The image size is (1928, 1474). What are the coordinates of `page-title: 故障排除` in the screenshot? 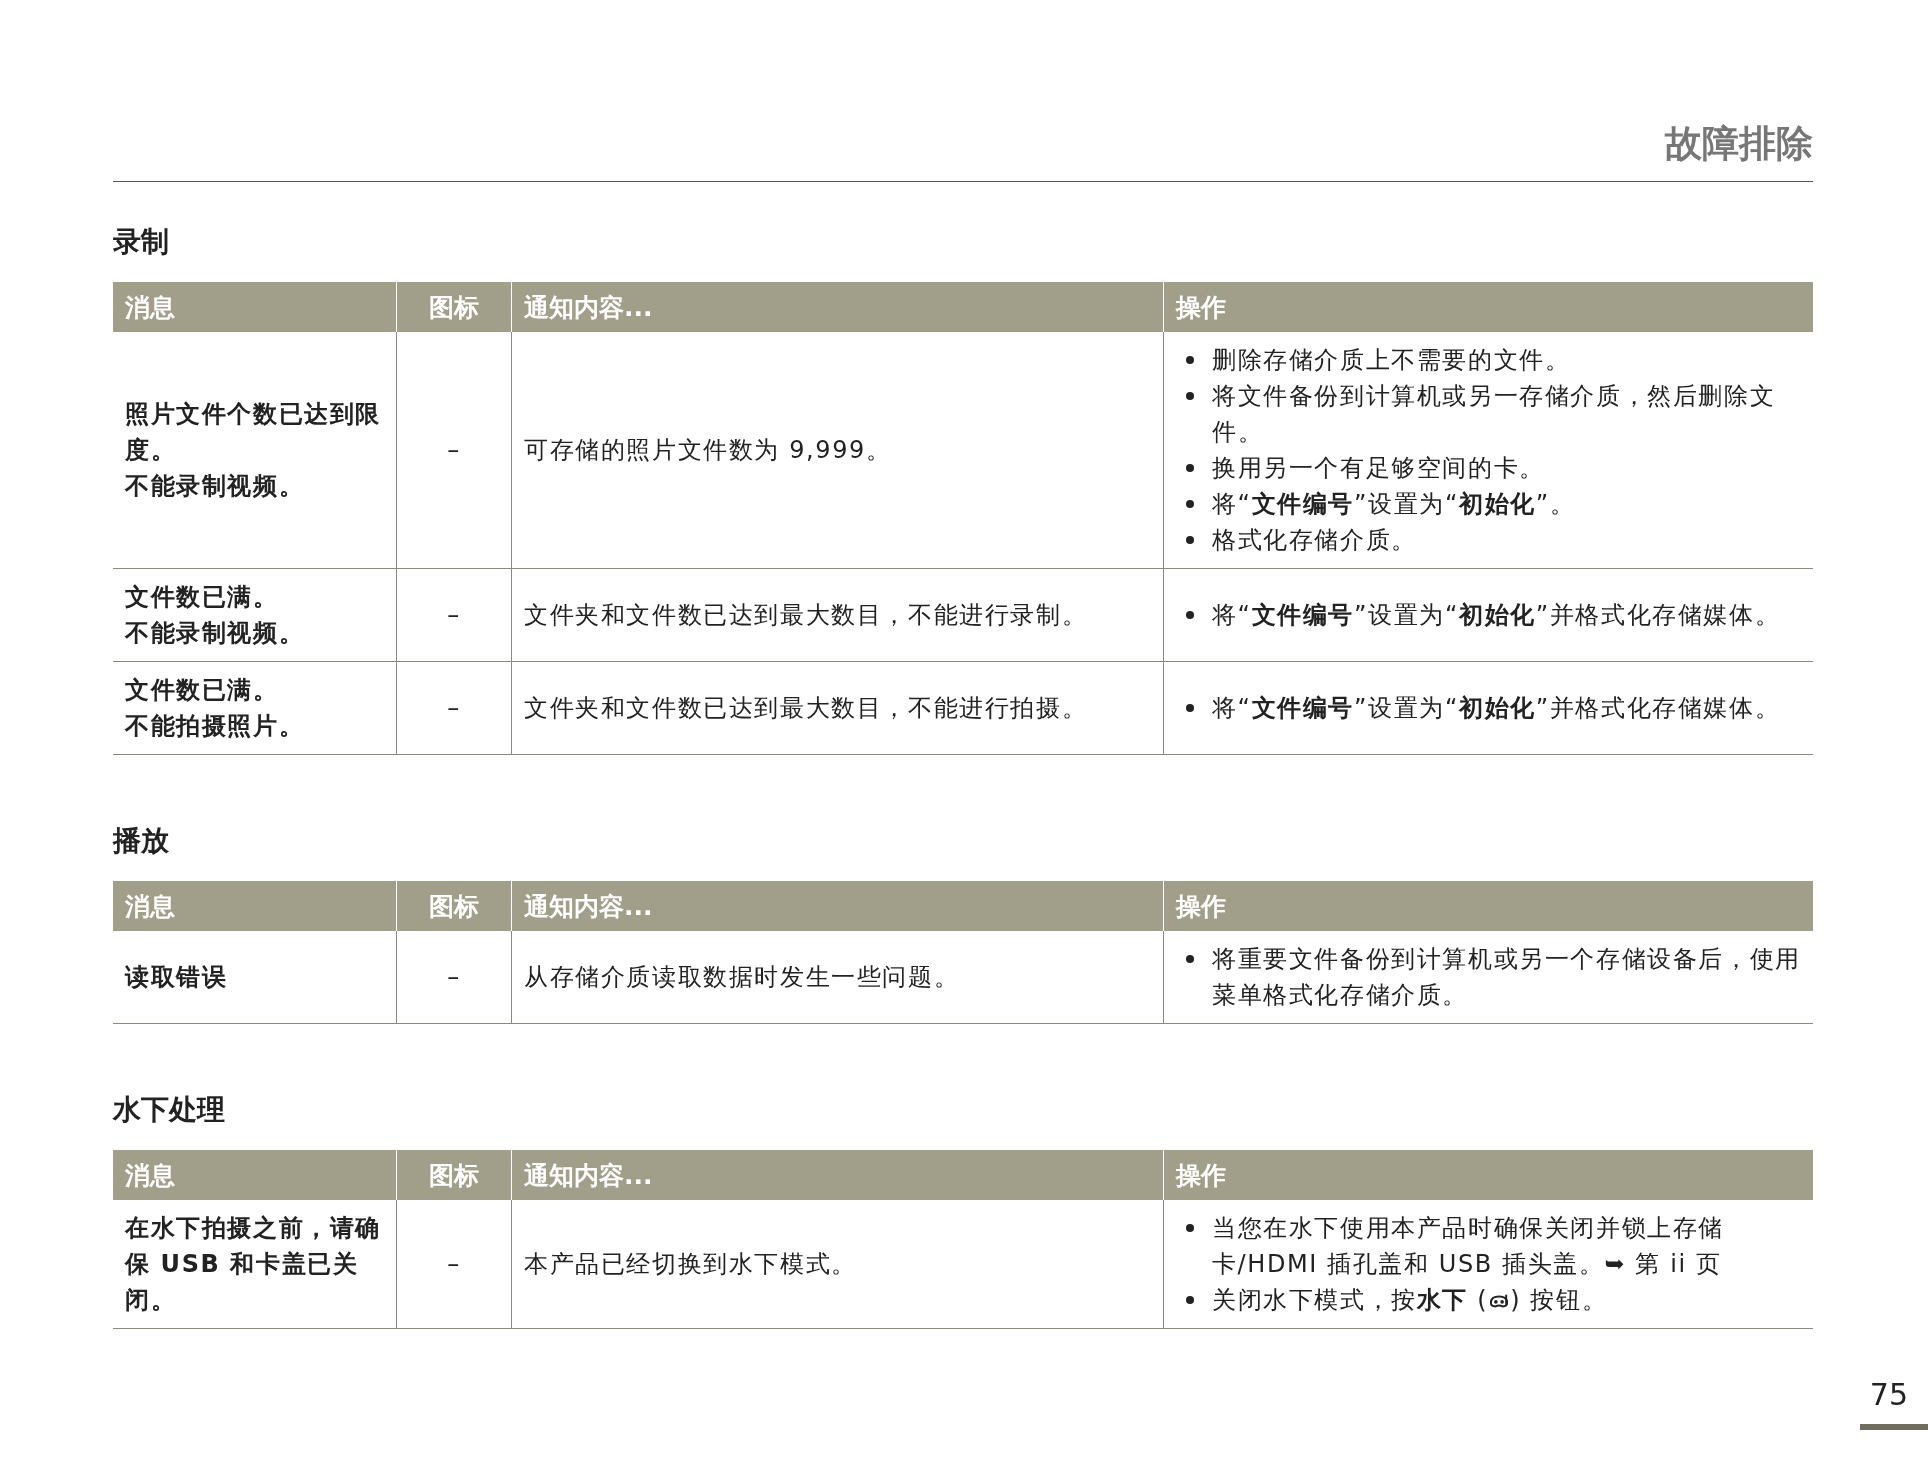 It's located at (1739, 144).